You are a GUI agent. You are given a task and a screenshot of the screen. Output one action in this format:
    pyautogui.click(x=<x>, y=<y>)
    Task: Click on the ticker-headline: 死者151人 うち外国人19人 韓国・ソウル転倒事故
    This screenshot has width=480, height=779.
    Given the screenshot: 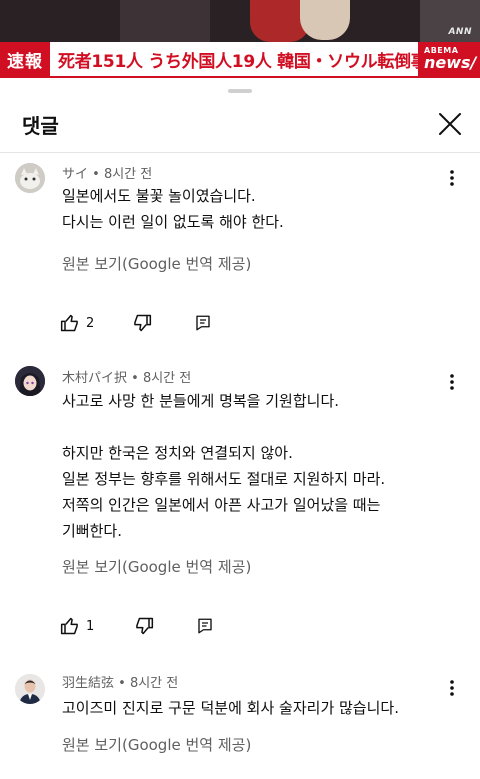 What is the action you would take?
    pyautogui.click(x=238, y=61)
    